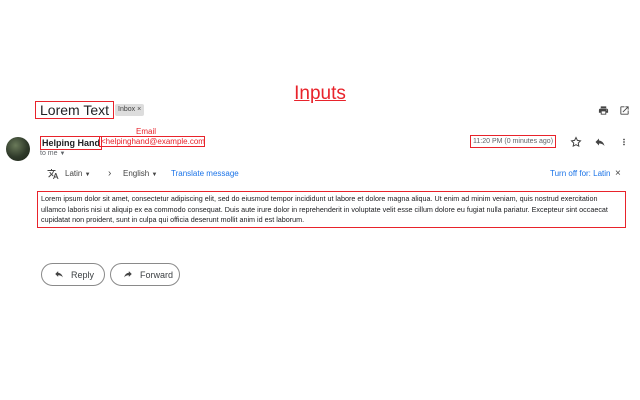  What do you see at coordinates (513, 141) in the screenshot?
I see `email-timestamp: 11:20 PM (0 minutes ago)` at bounding box center [513, 141].